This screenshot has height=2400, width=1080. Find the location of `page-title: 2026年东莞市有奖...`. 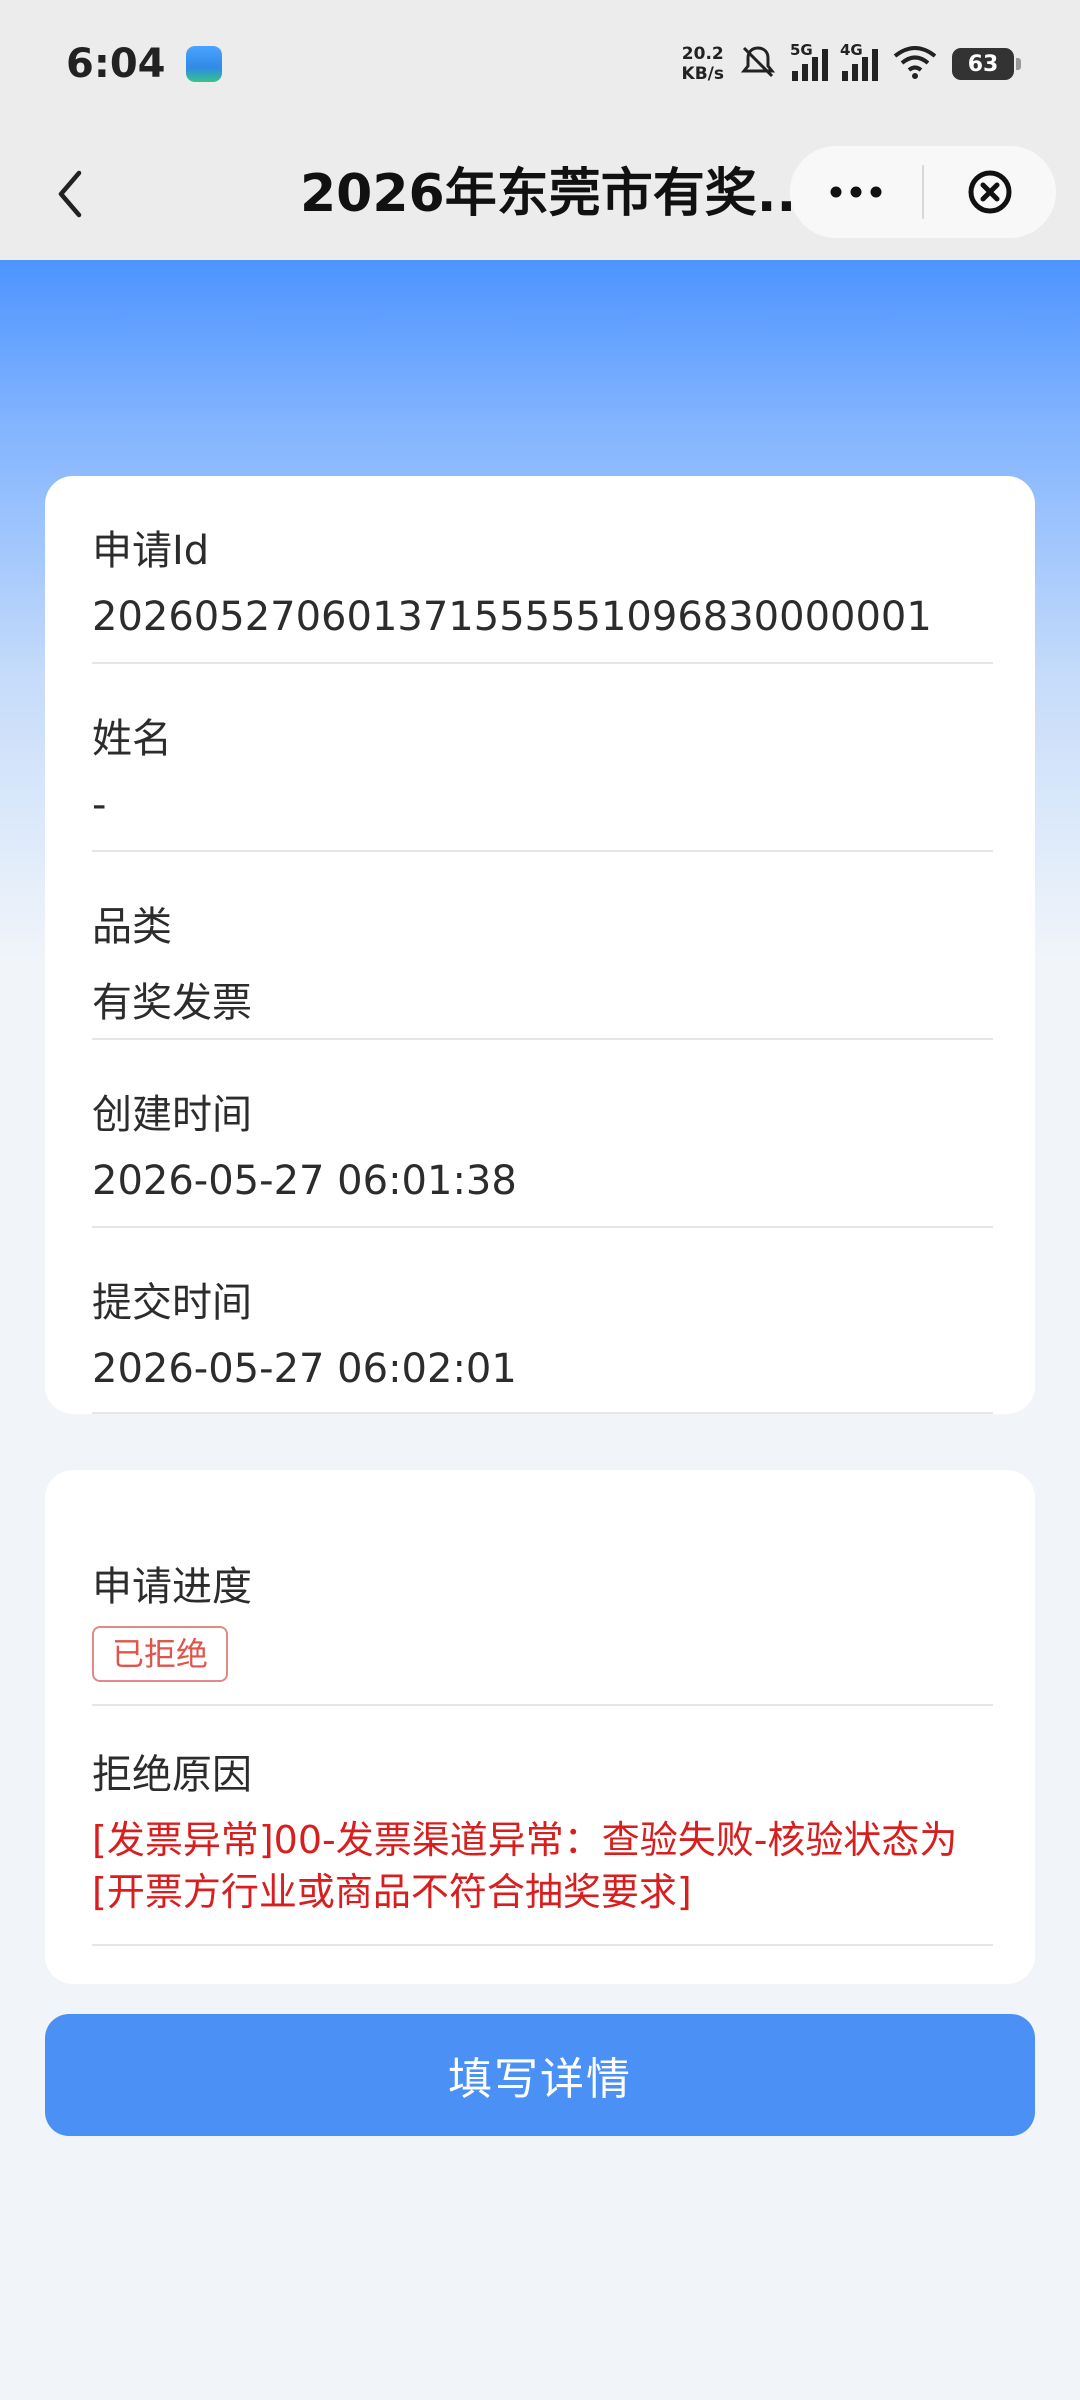

page-title: 2026年东莞市有奖... is located at coordinates (558, 194).